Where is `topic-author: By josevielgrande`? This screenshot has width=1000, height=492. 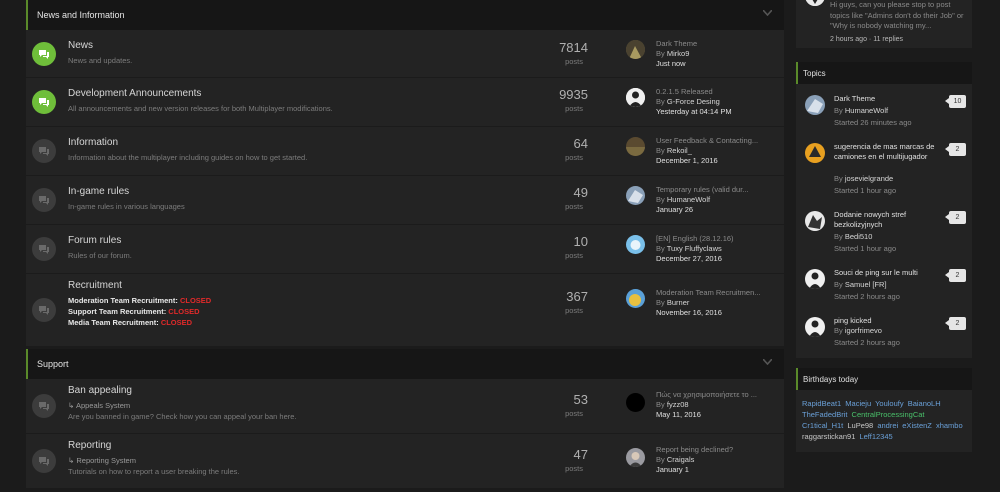
topic-author: By josevielgrande is located at coordinates (864, 178).